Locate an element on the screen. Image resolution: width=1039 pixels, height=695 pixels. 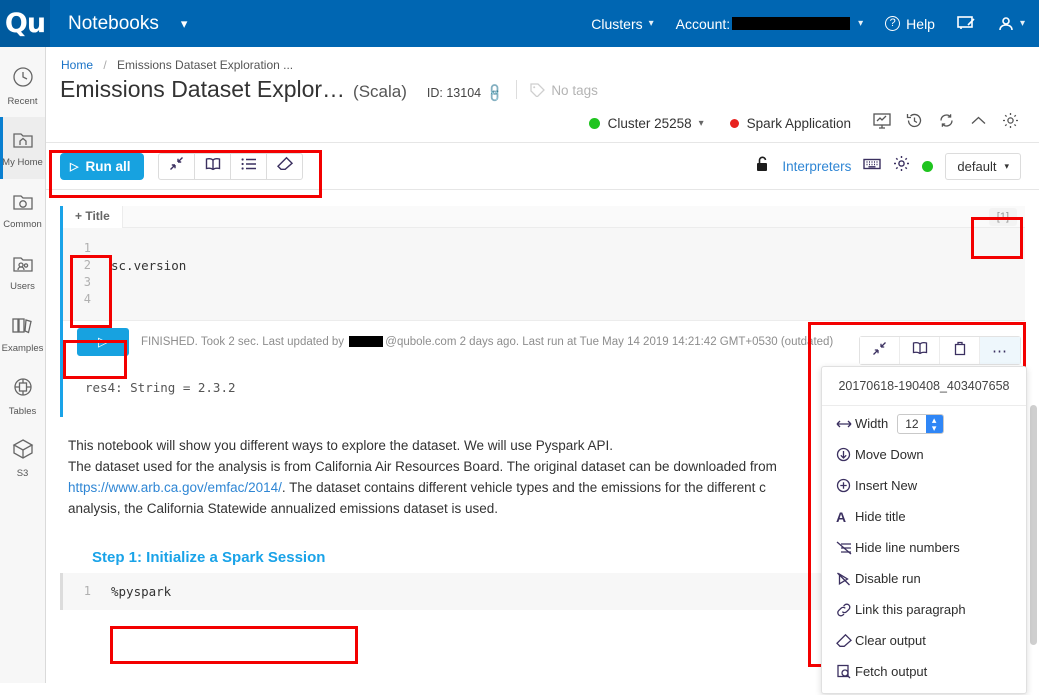
sidebar-item-recent: Recent is located at coordinates (22, 86).